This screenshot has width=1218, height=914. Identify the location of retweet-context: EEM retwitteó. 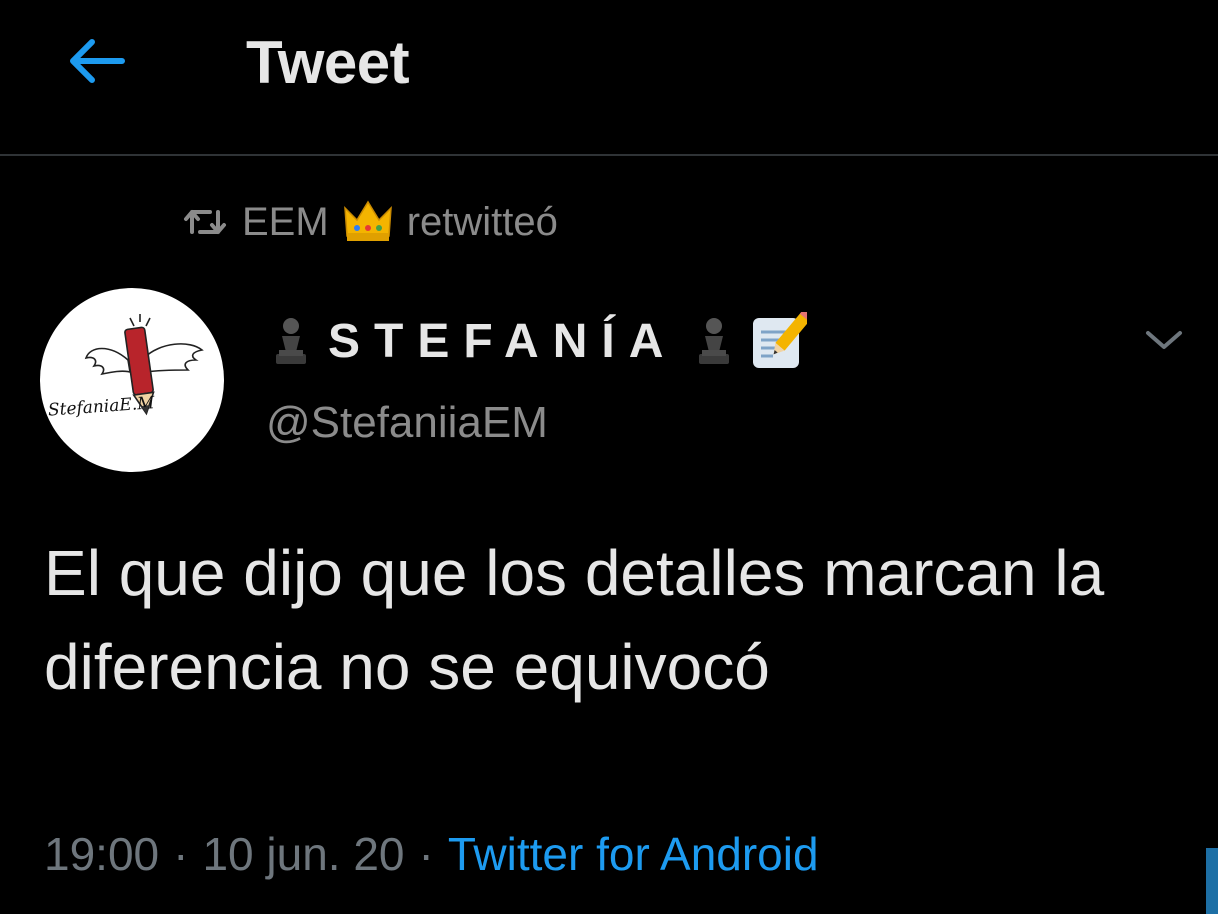
(370, 222).